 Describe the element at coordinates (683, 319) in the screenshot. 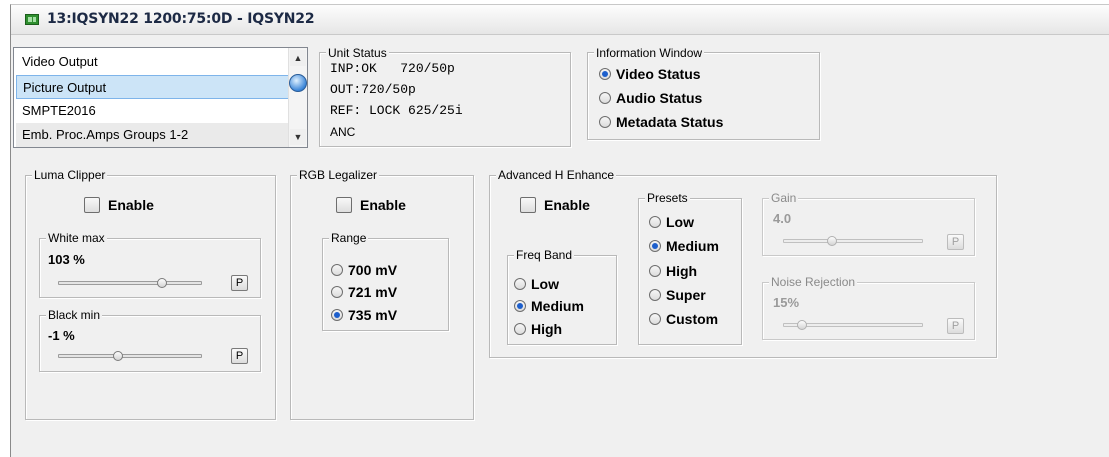

I see `radio-preset-custom: Custom` at that location.